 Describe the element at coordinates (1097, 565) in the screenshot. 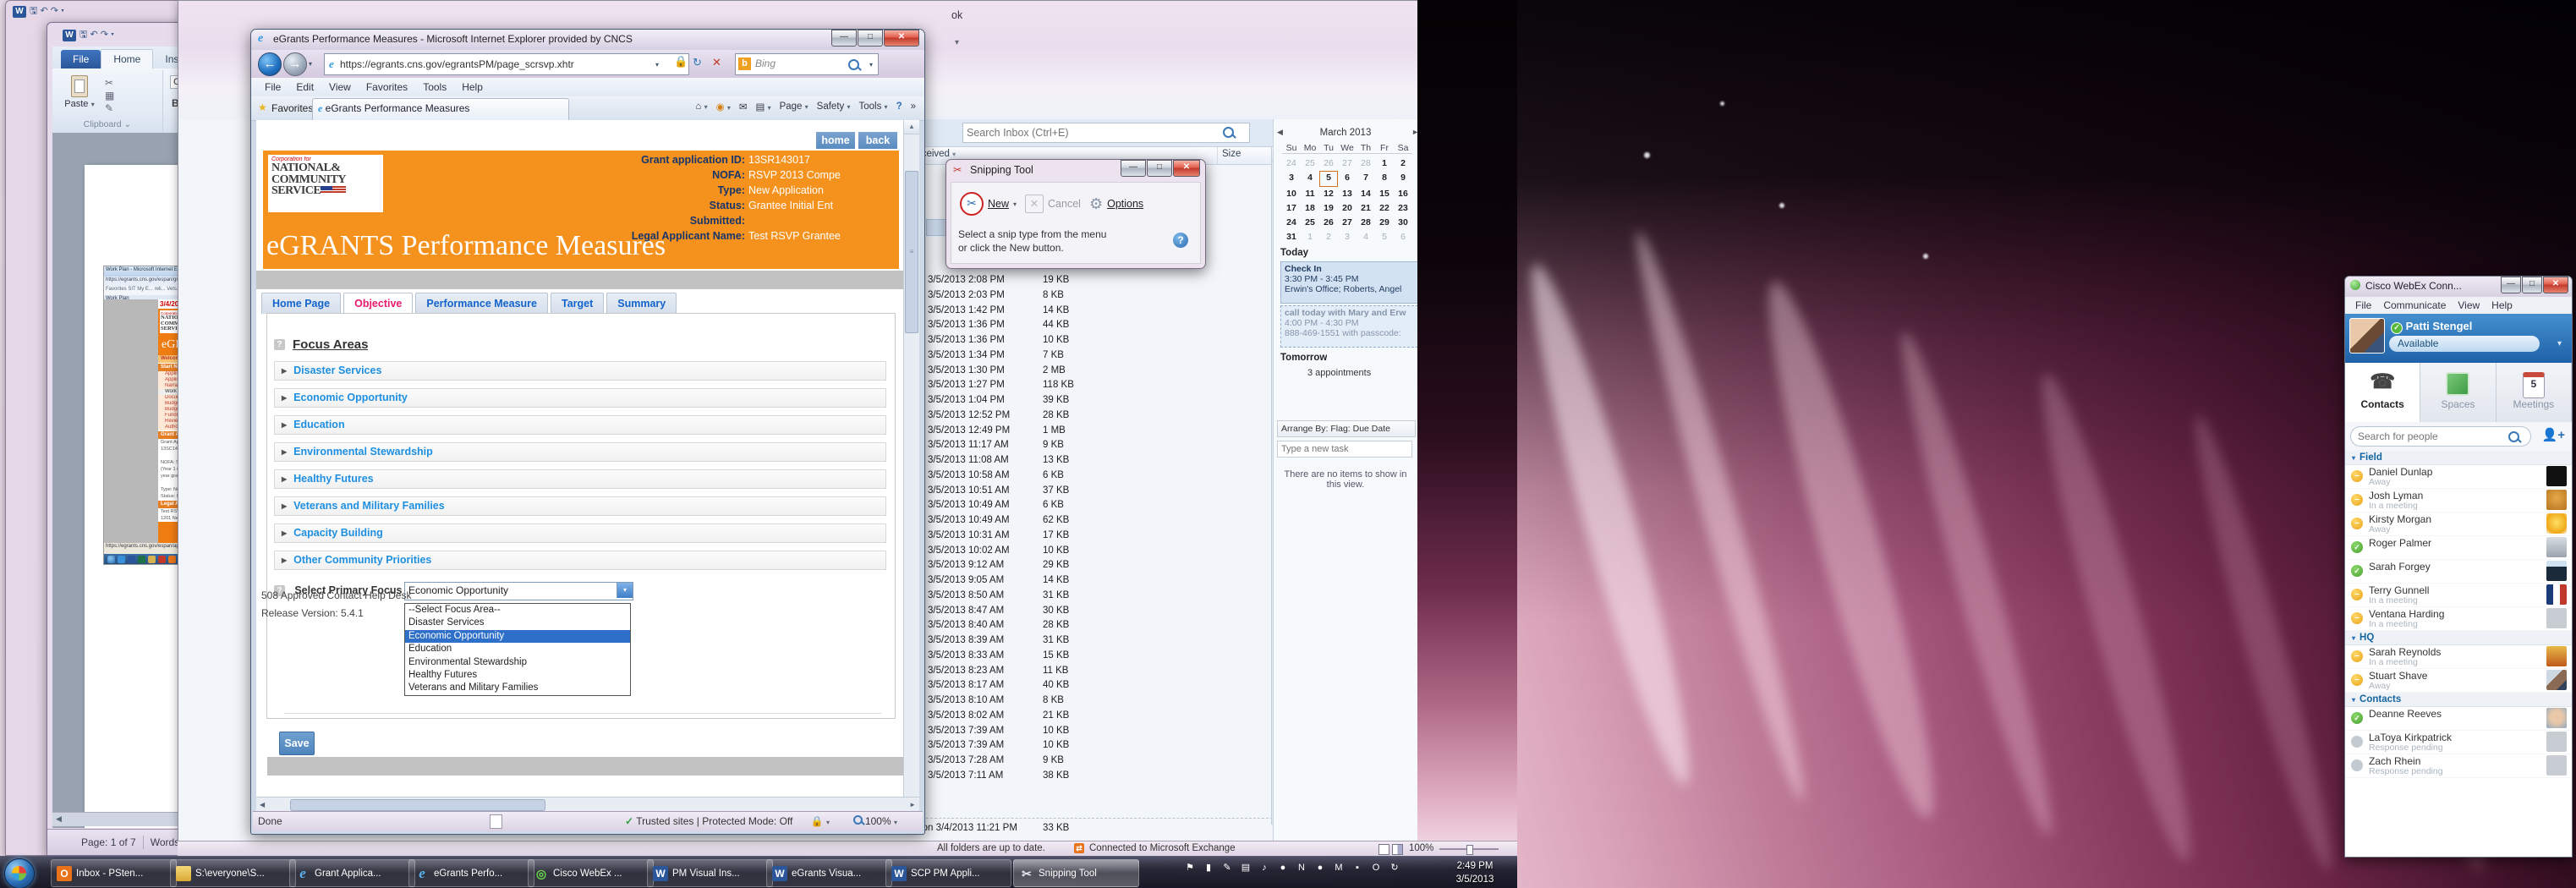

I see `mail-row: 3/5/2013 9:12 AM 29 KB` at that location.